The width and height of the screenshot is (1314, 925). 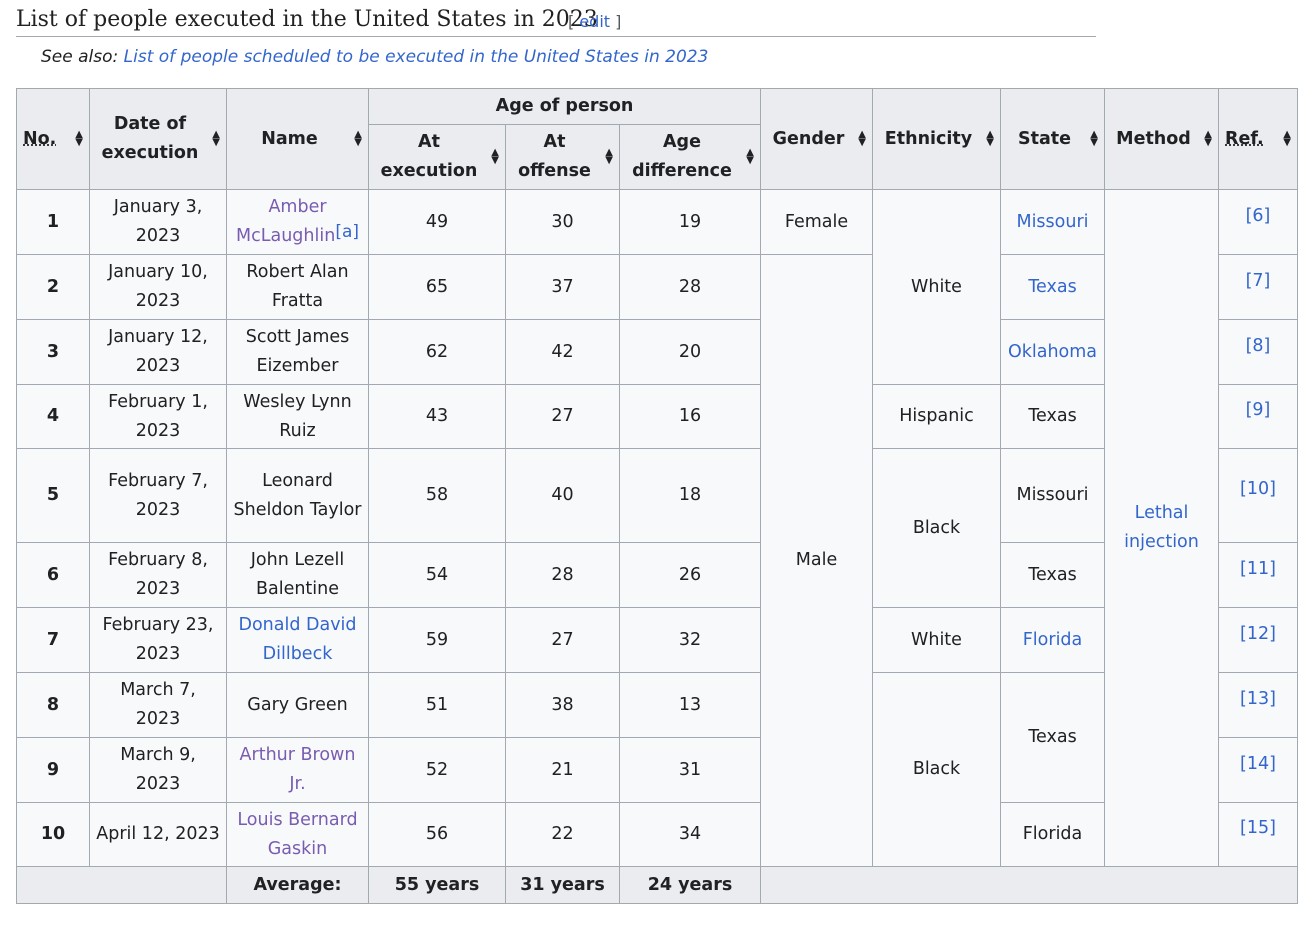 I want to click on col-header-gender: Gender ▲ ▼, so click(x=816, y=139).